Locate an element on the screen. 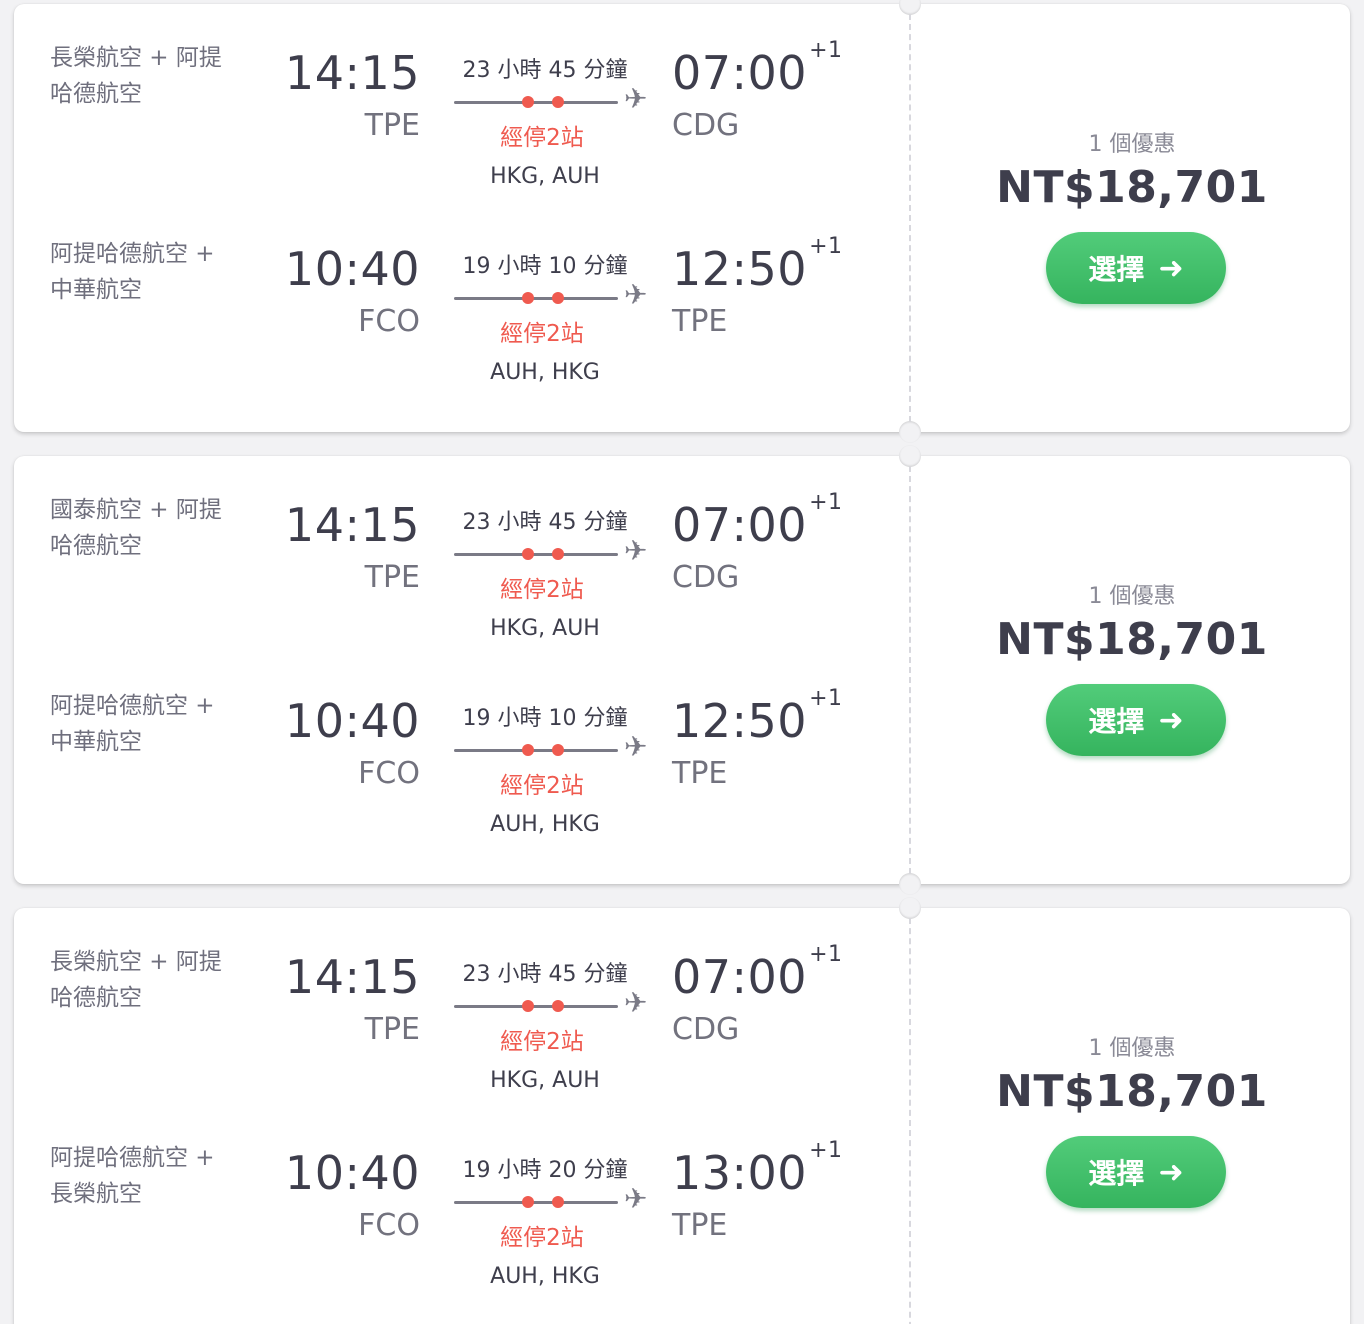 Image resolution: width=1364 pixels, height=1324 pixels. airline-name: 國泰航空 + 阿提哈德航空 is located at coordinates (136, 528).